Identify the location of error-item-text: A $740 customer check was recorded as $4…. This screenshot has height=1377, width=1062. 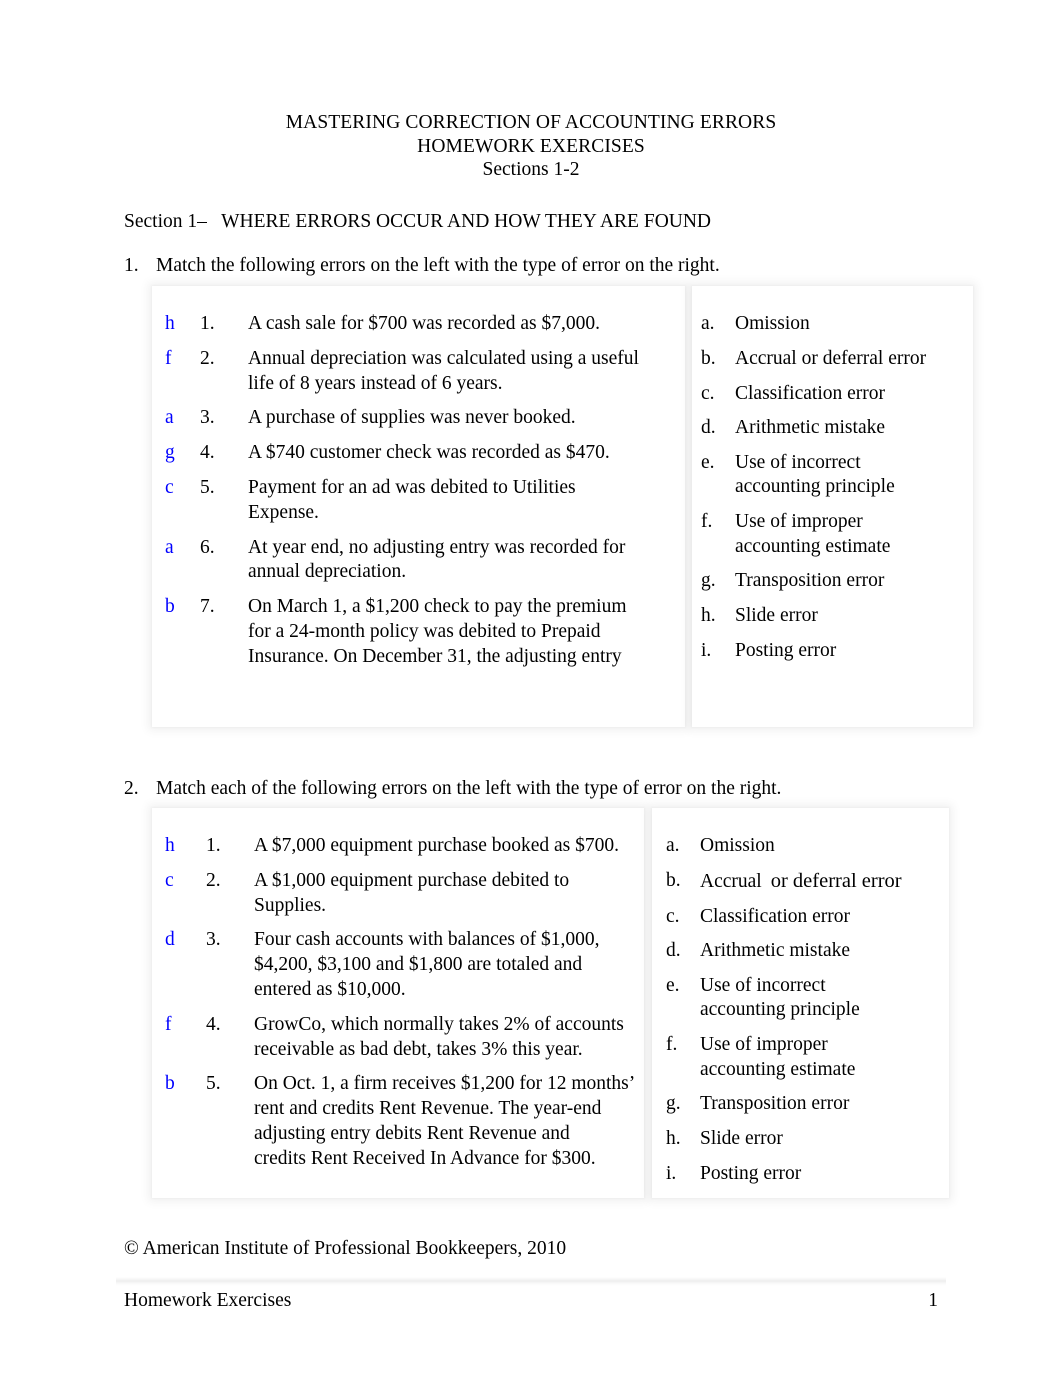
(429, 453).